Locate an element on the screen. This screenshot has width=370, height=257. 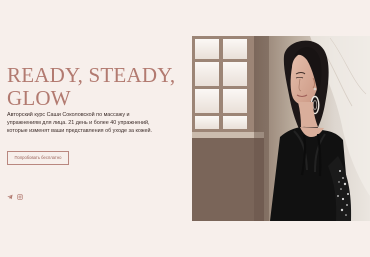
instagram-icon is located at coordinates (20, 193).